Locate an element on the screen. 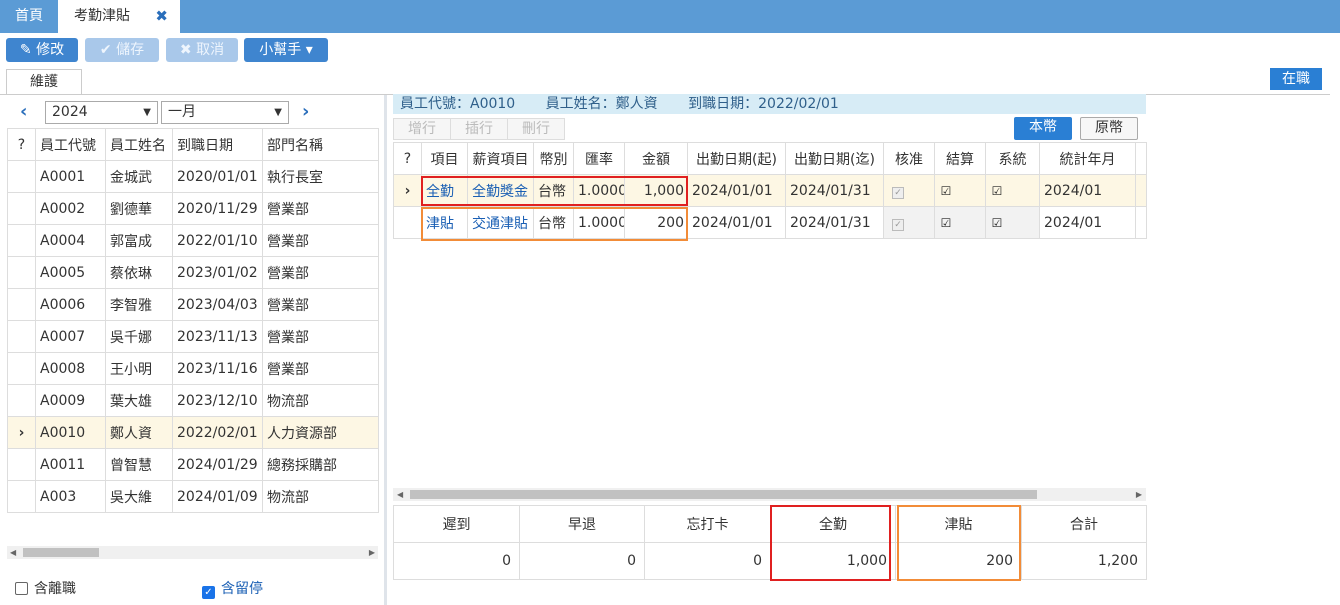  detail-table-scrollbar: ◀ ▶ is located at coordinates (769, 494).